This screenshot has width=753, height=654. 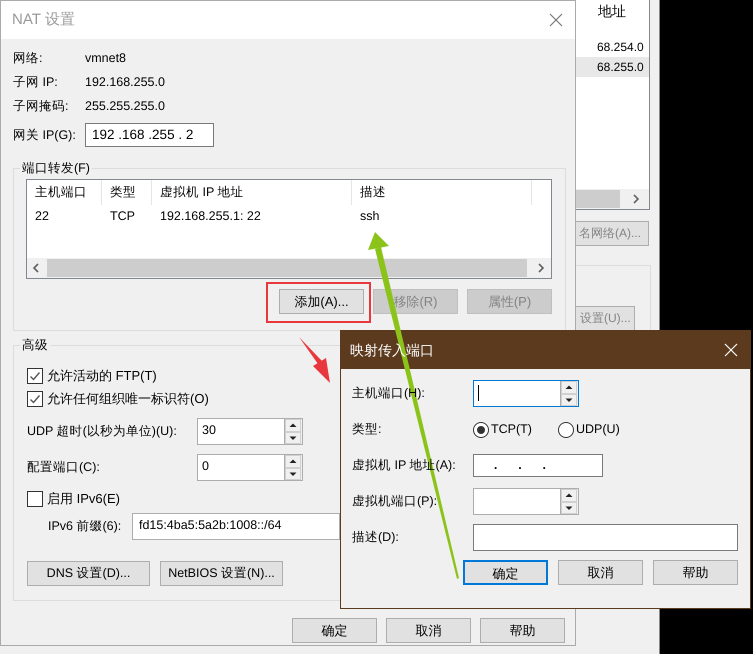 What do you see at coordinates (125, 106) in the screenshot?
I see `field-value: 255.255.255.0` at bounding box center [125, 106].